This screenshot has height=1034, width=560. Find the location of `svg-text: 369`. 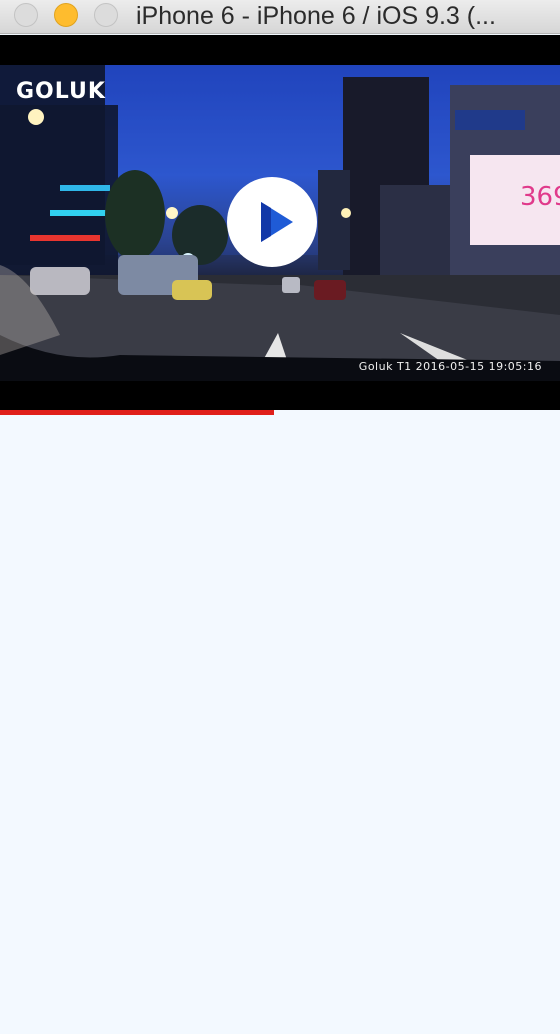

svg-text: 369 is located at coordinates (540, 197).